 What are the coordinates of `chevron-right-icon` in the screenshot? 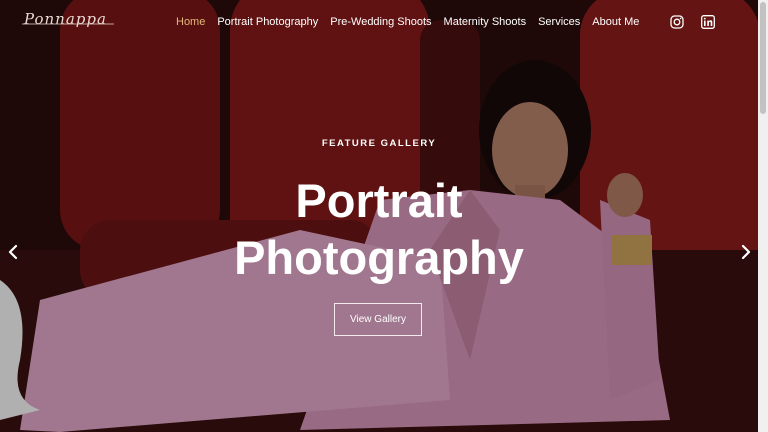 It's located at (746, 252).